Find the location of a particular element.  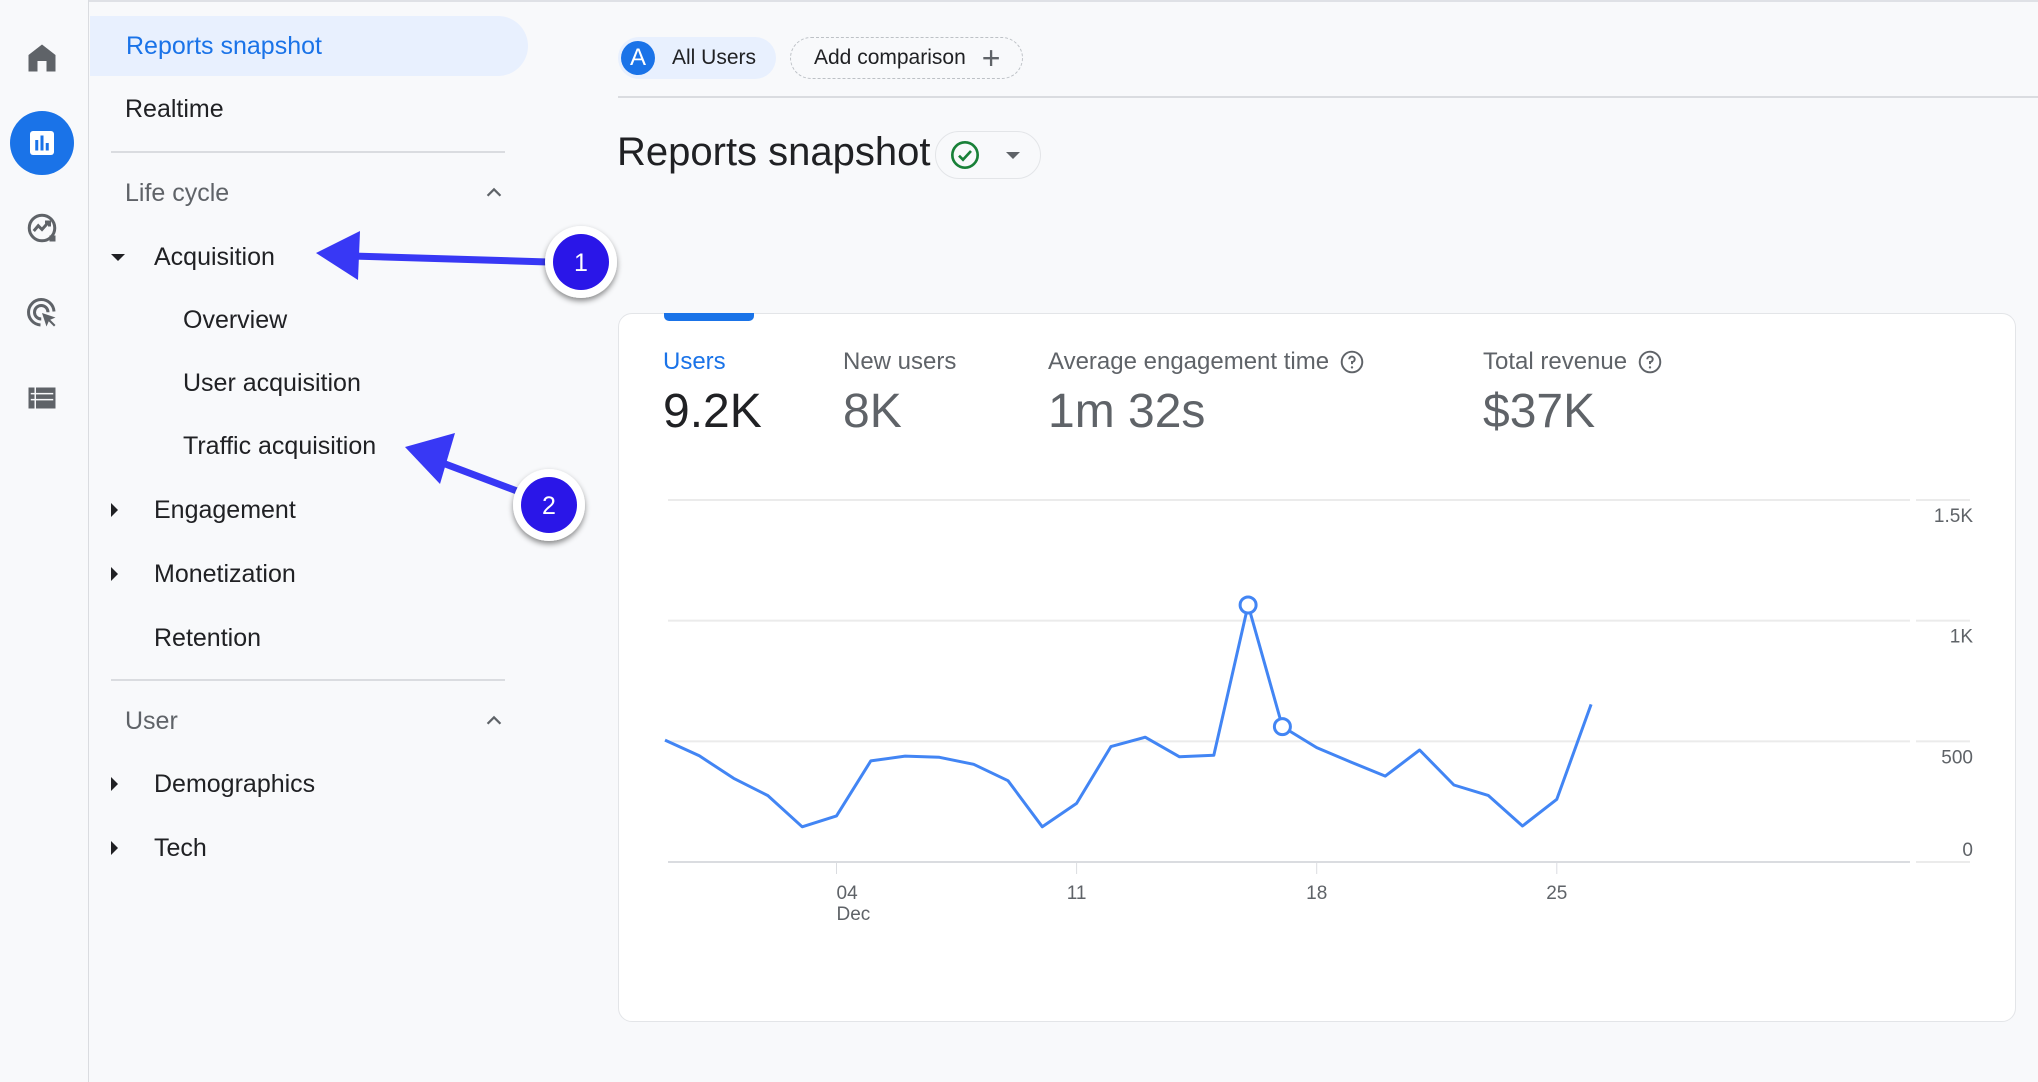

rail-reports-button is located at coordinates (42, 143).